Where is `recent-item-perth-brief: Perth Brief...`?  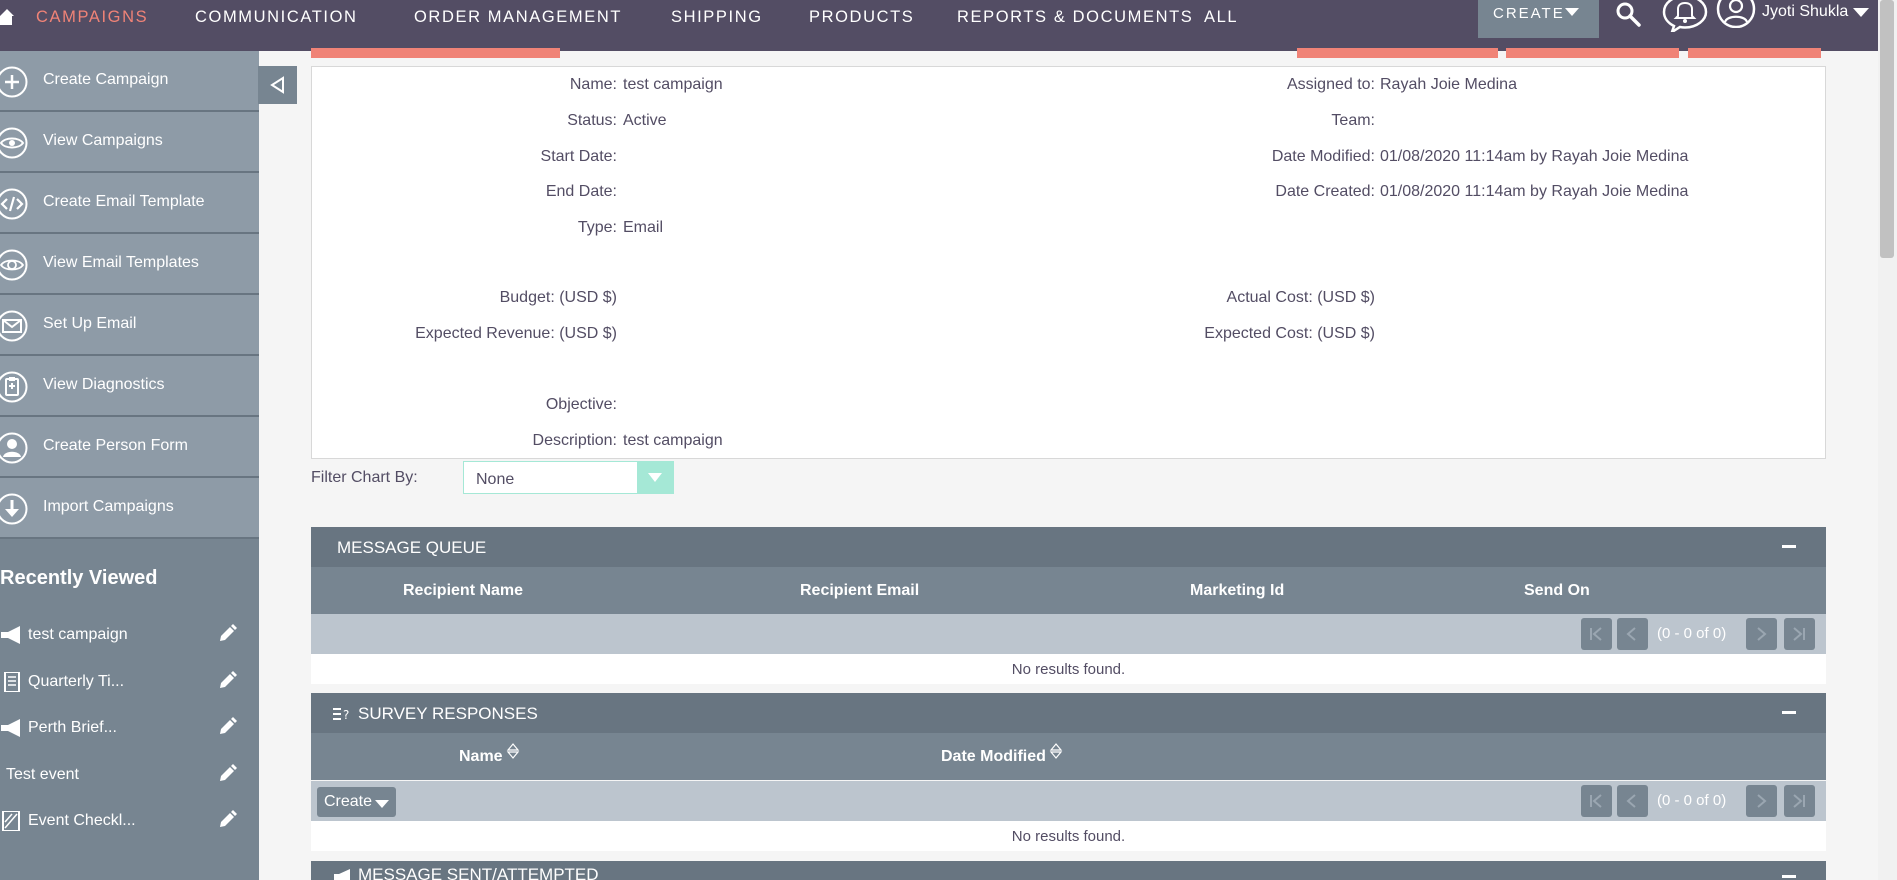
recent-item-perth-brief: Perth Brief... is located at coordinates (129, 730).